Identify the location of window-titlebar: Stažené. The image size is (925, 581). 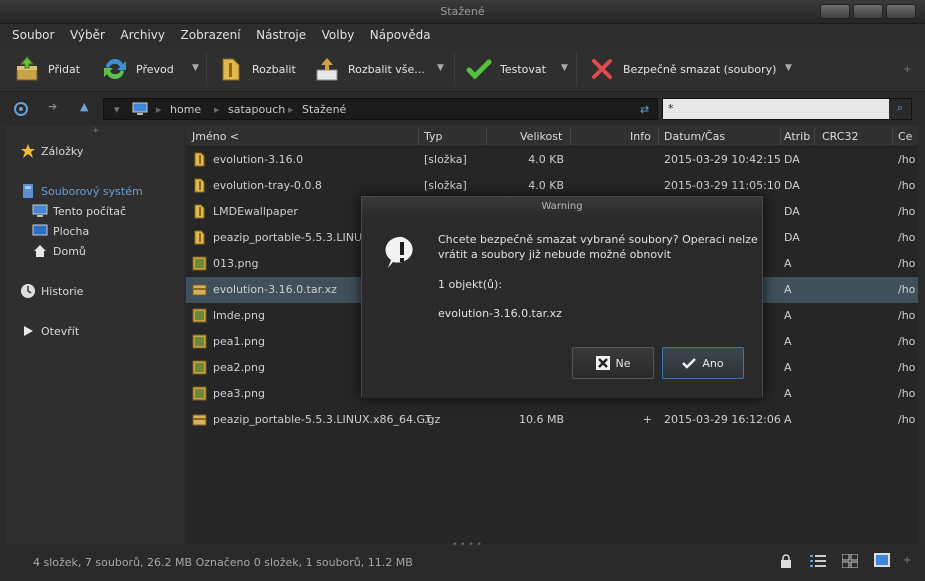
(462, 12).